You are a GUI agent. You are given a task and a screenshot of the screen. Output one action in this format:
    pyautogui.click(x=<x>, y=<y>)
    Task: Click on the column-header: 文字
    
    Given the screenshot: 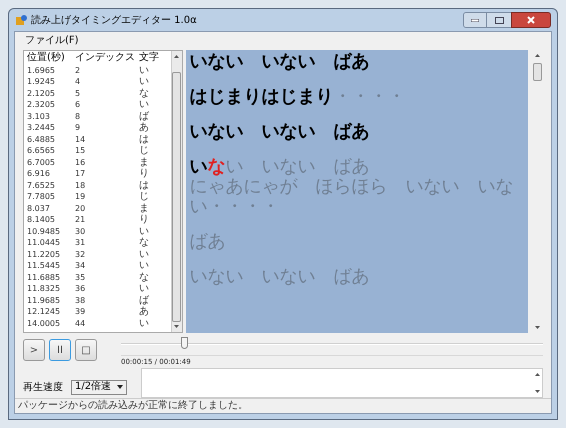 What is the action you would take?
    pyautogui.click(x=152, y=57)
    